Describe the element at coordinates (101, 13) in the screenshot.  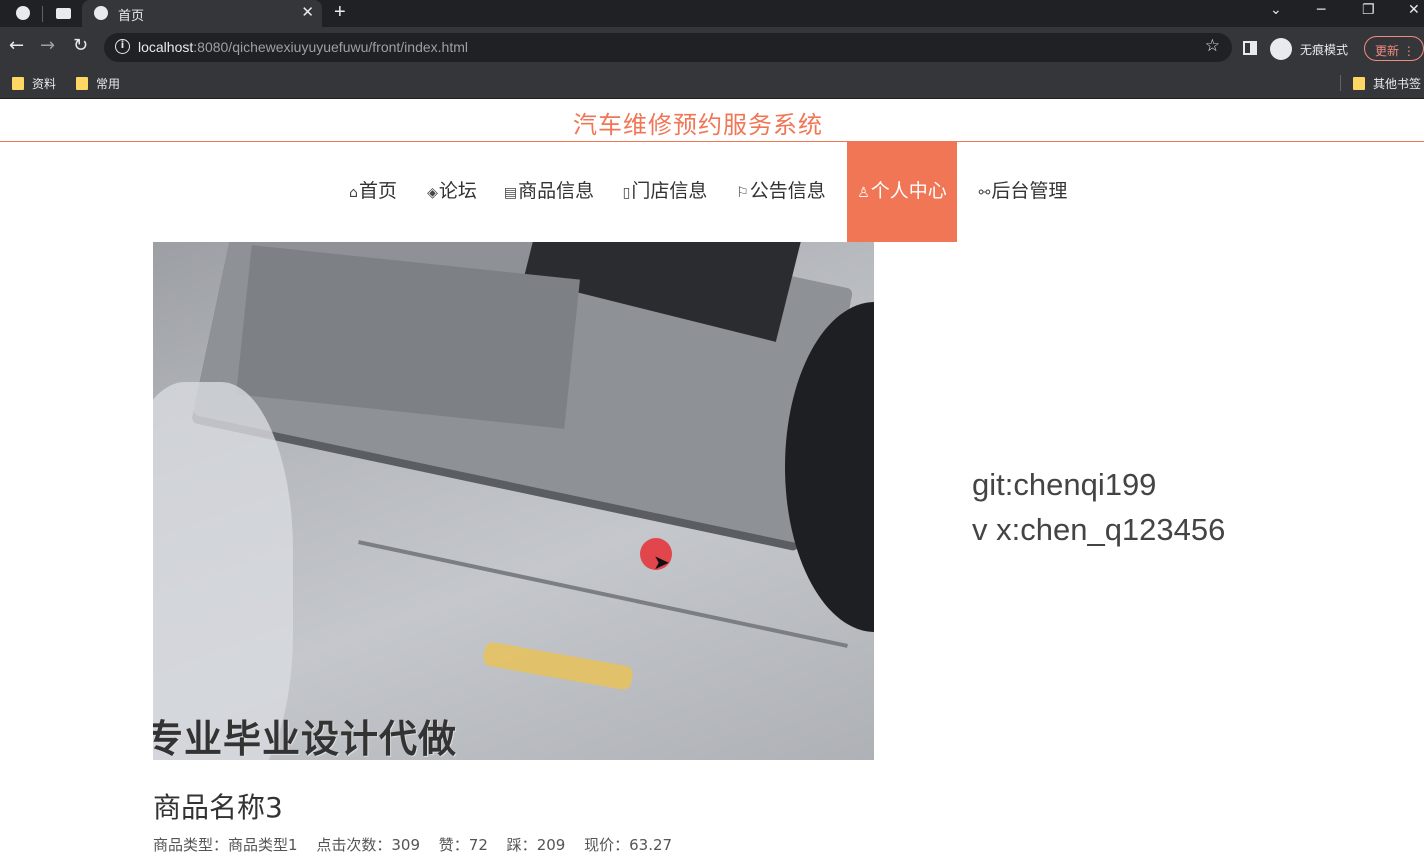
I see `tab-favicon-icon` at that location.